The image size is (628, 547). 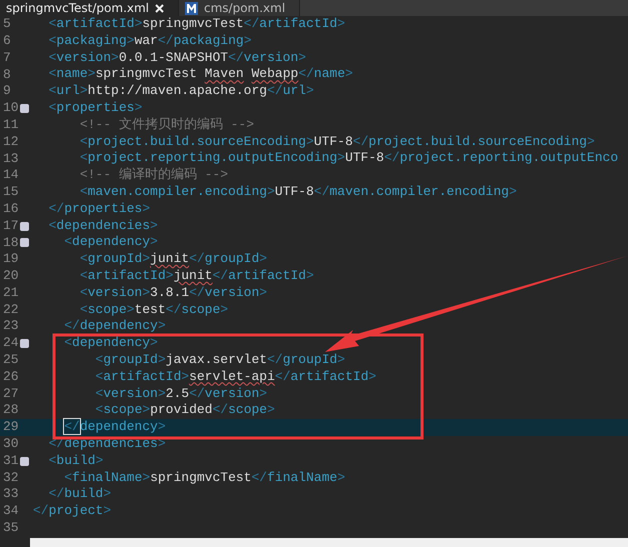 I want to click on xml-tag: </properties>, so click(x=99, y=209).